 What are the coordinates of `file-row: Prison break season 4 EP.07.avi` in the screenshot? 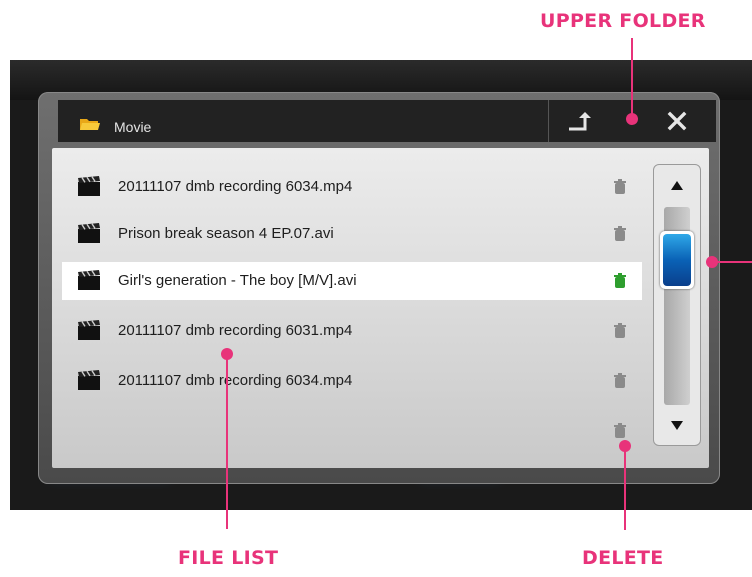 It's located at (352, 234).